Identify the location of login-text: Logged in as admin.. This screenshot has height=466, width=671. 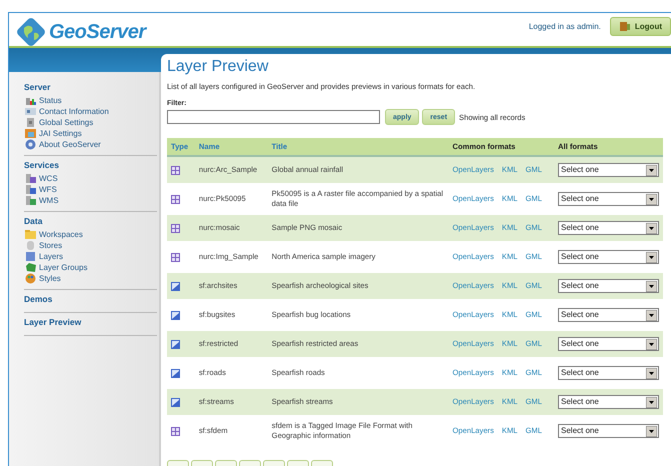
(564, 26).